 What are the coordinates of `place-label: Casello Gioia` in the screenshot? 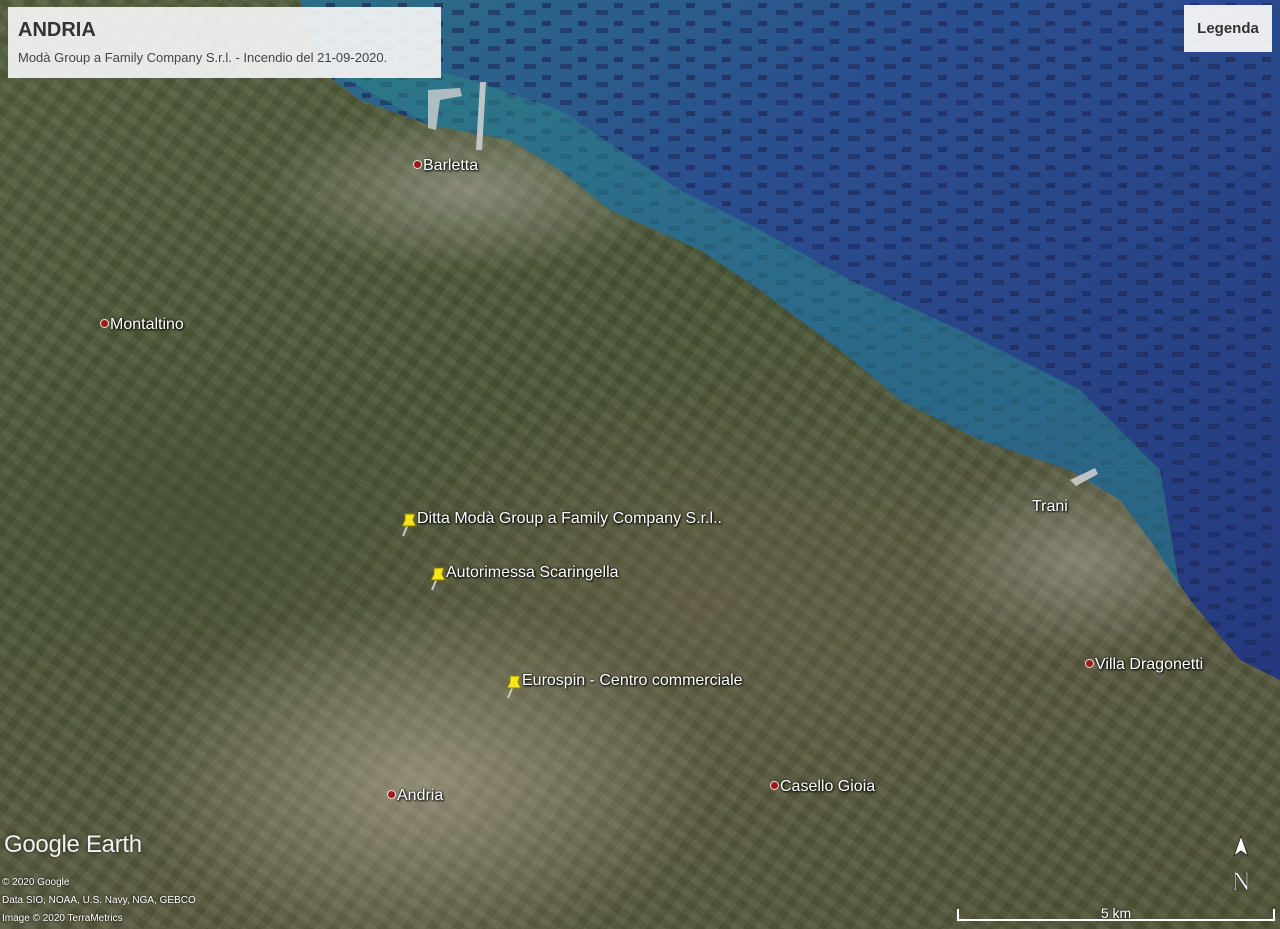 It's located at (828, 786).